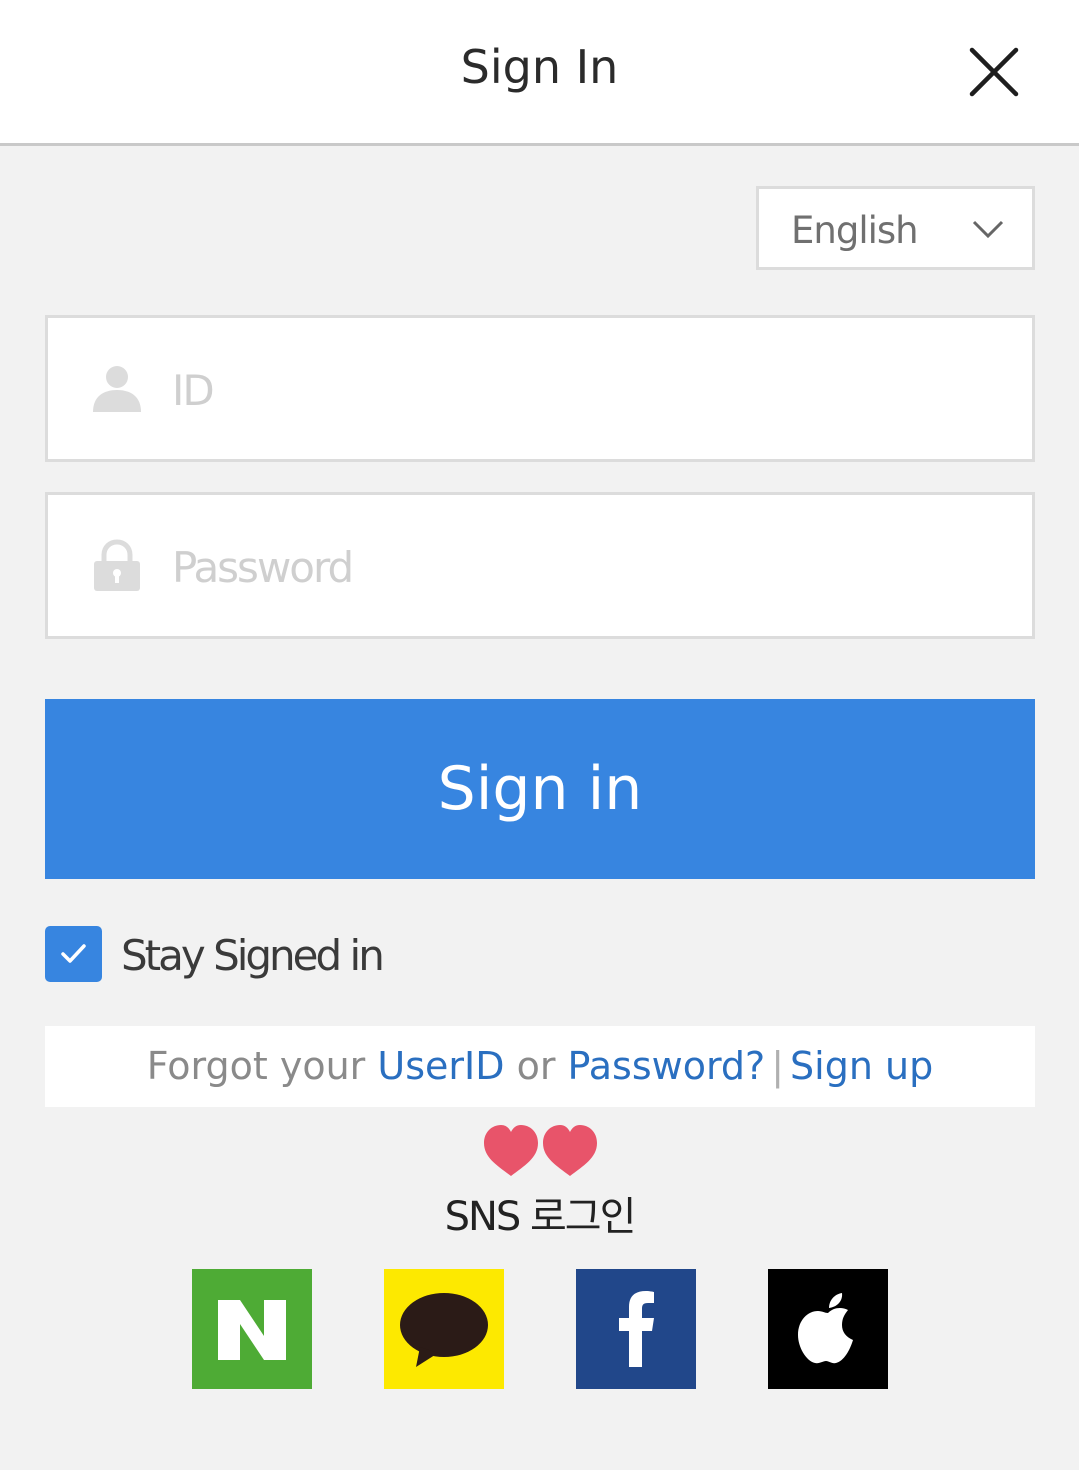  I want to click on apple-login-button, so click(828, 1329).